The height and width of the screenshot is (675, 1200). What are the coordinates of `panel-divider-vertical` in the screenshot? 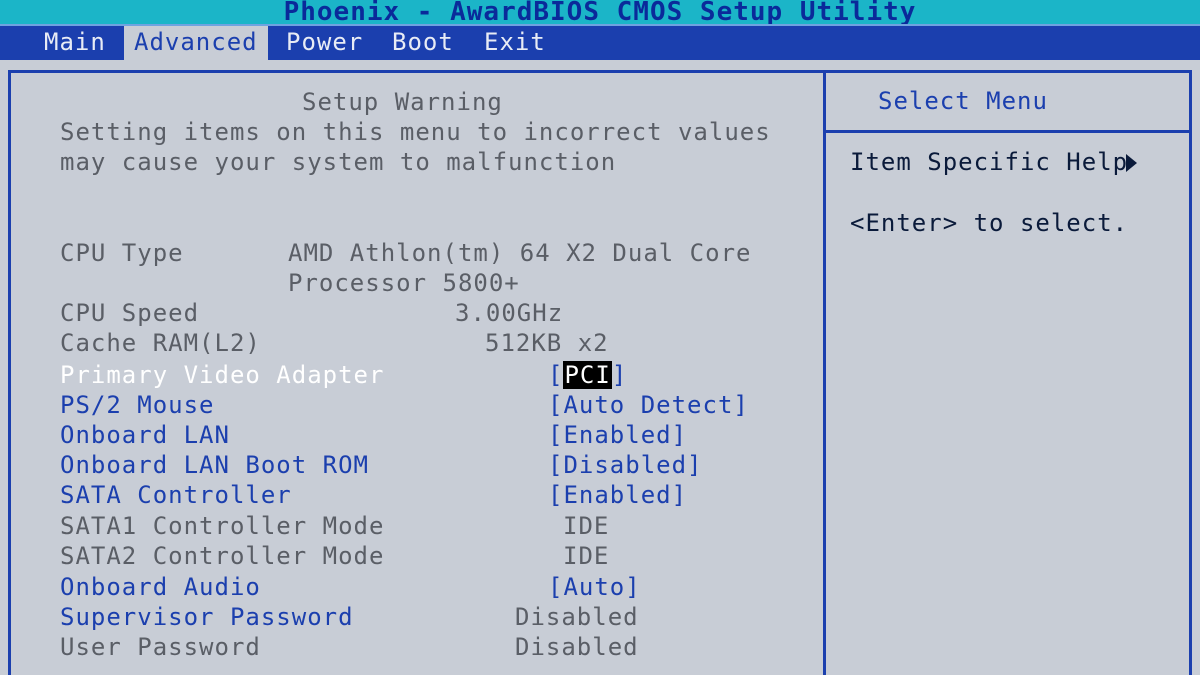 It's located at (824, 372).